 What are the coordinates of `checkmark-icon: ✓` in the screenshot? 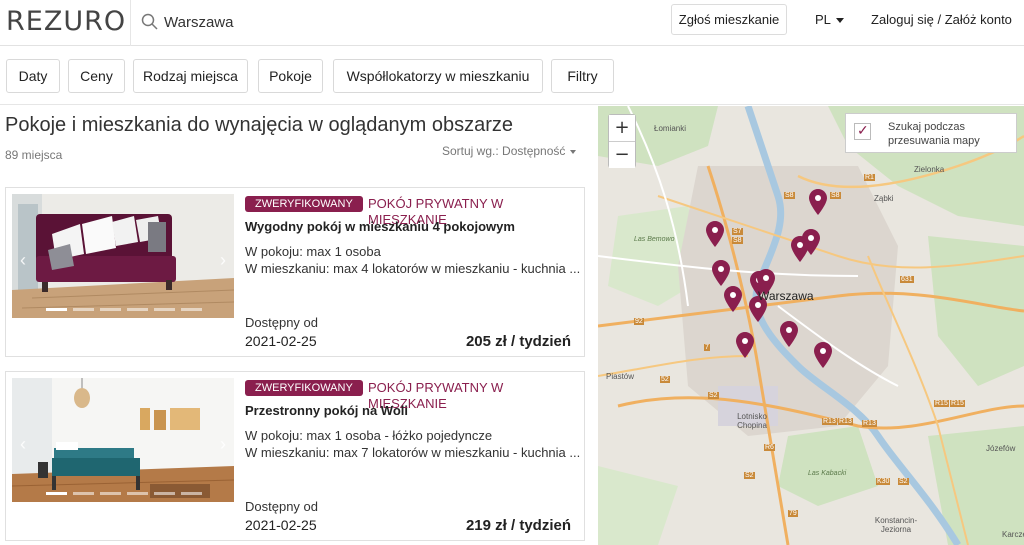 It's located at (863, 130).